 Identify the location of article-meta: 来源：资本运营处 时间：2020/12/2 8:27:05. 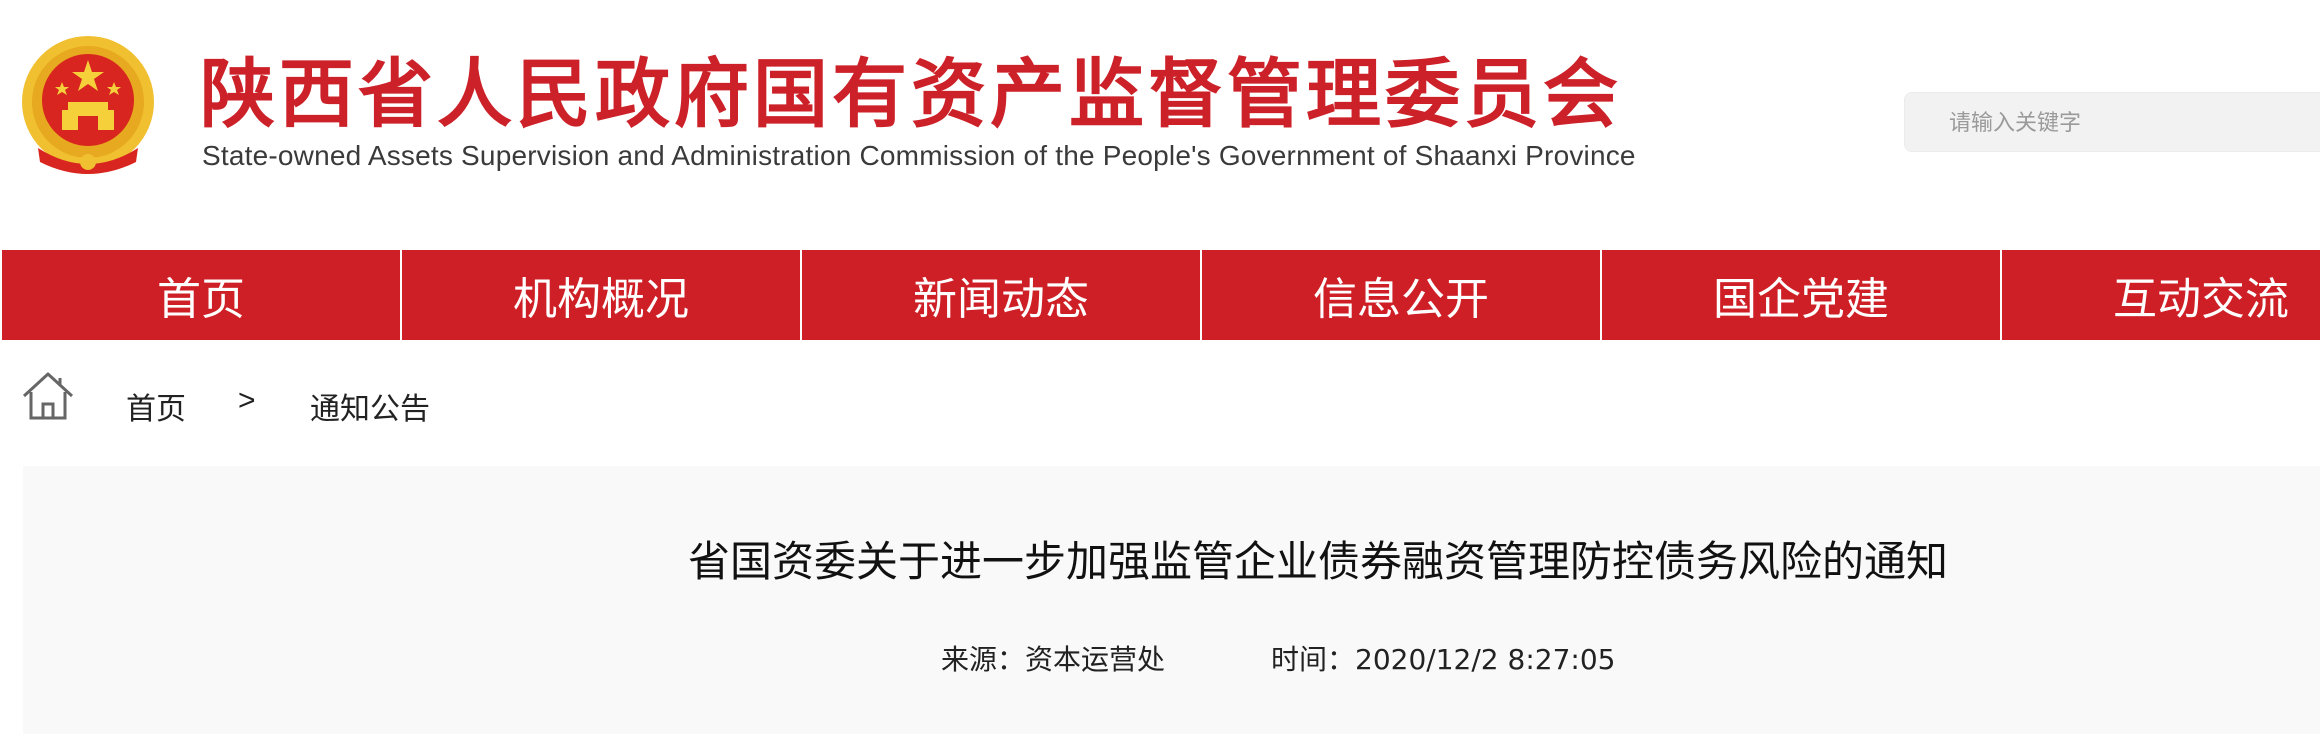
(1278, 658).